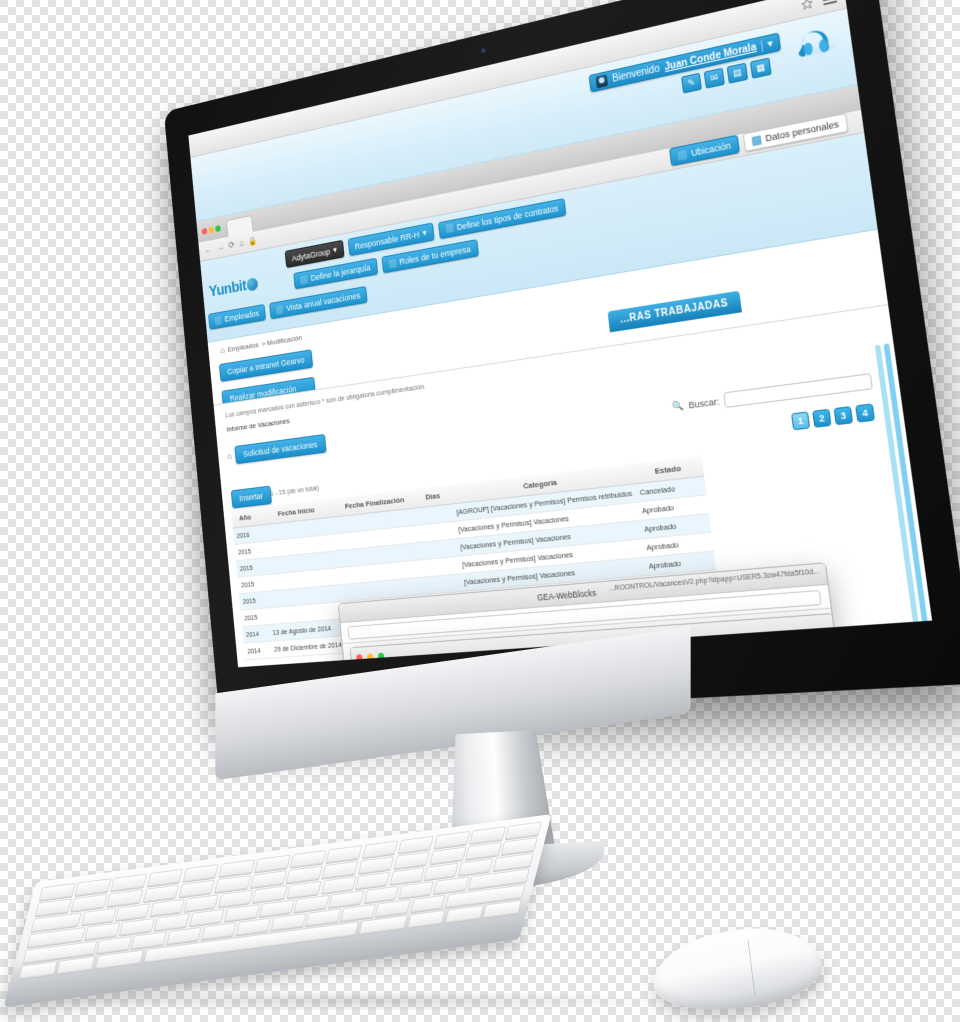  Describe the element at coordinates (602, 81) in the screenshot. I see `user-avatar-icon` at that location.